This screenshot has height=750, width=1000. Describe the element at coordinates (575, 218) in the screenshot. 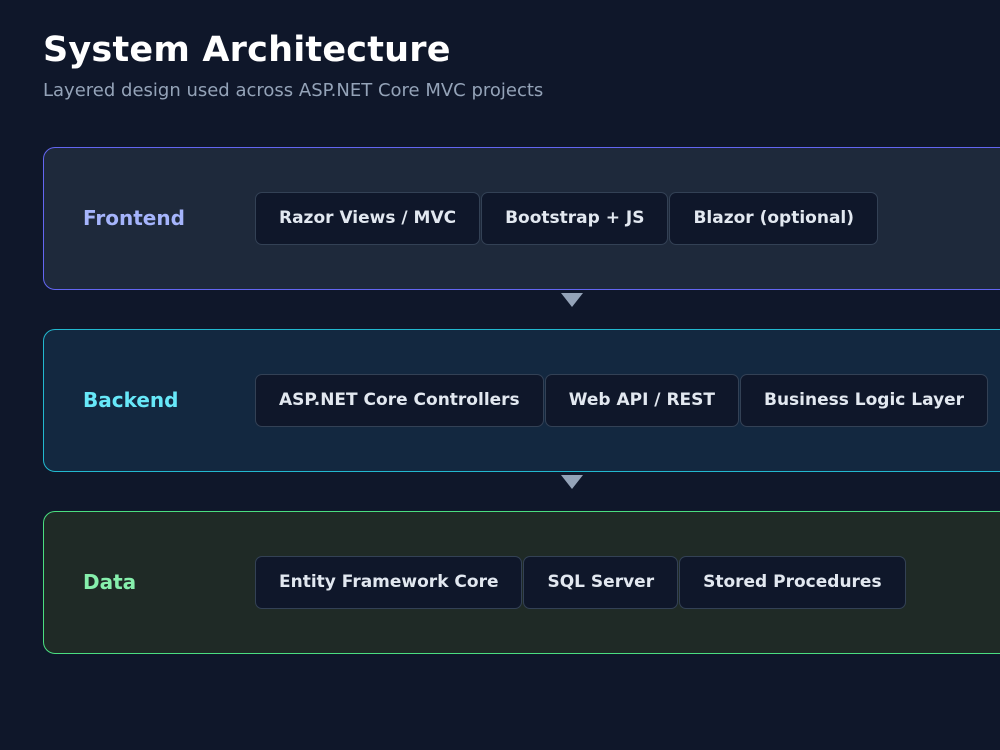

I see `component-bootstrap-js: Bootstrap + JS` at that location.